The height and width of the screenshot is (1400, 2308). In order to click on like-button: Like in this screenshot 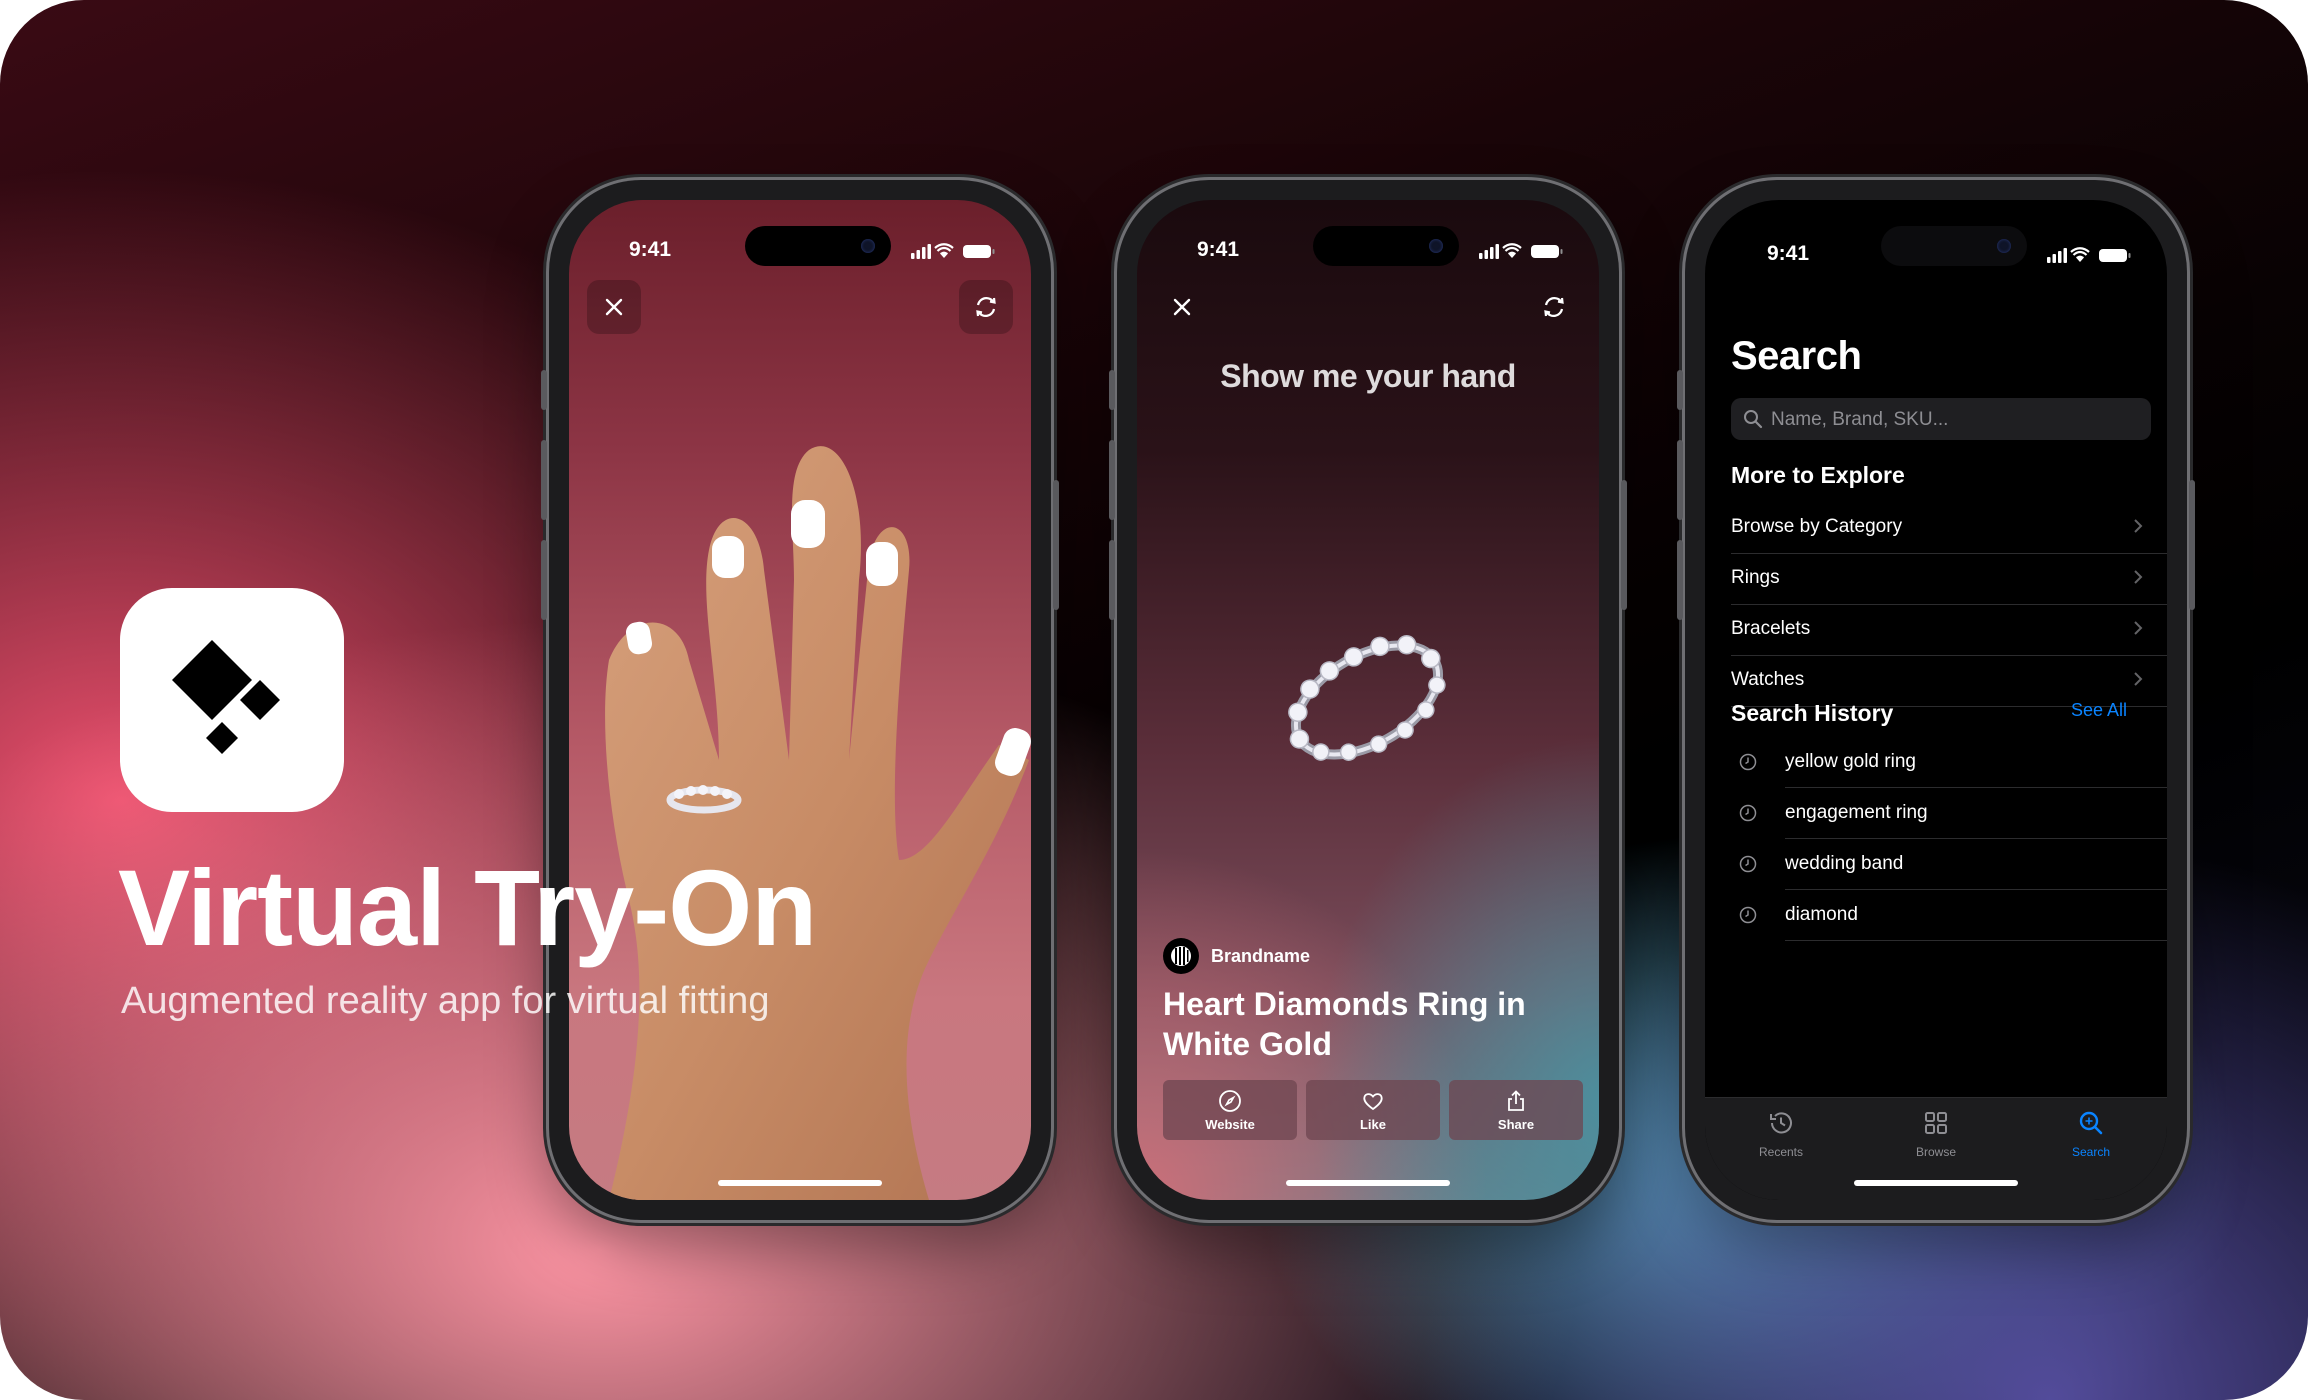, I will do `click(1373, 1110)`.